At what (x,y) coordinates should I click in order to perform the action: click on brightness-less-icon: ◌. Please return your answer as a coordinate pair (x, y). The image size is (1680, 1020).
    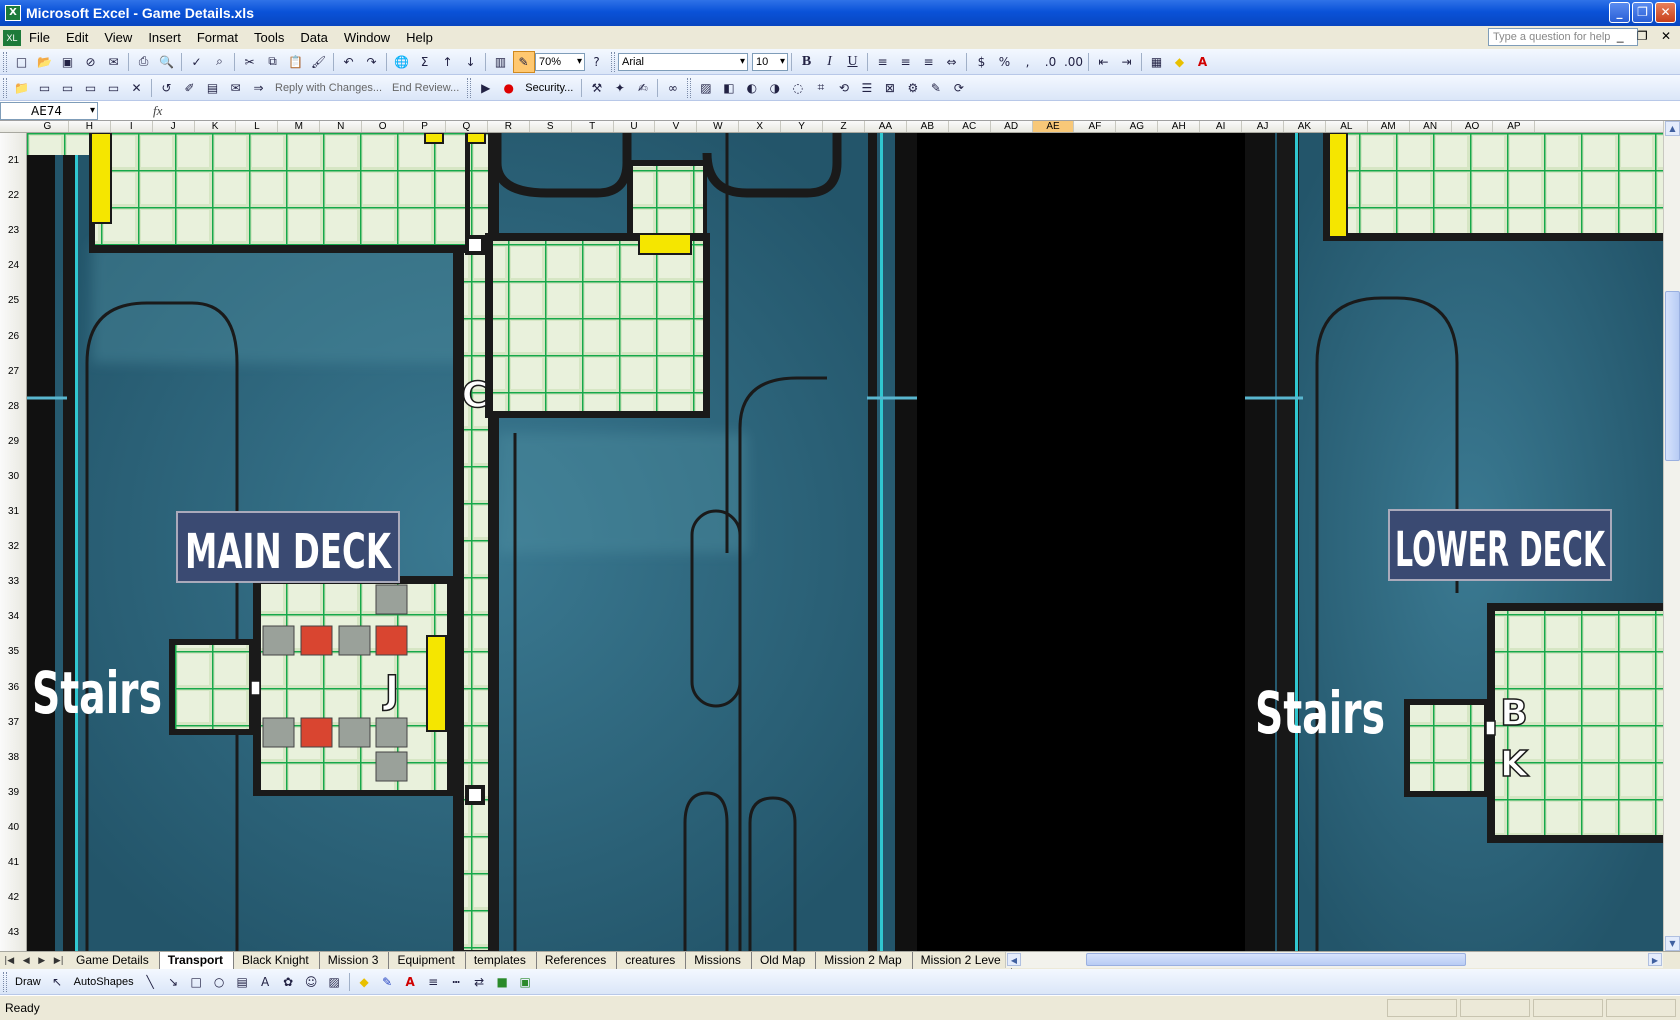
    Looking at the image, I should click on (798, 88).